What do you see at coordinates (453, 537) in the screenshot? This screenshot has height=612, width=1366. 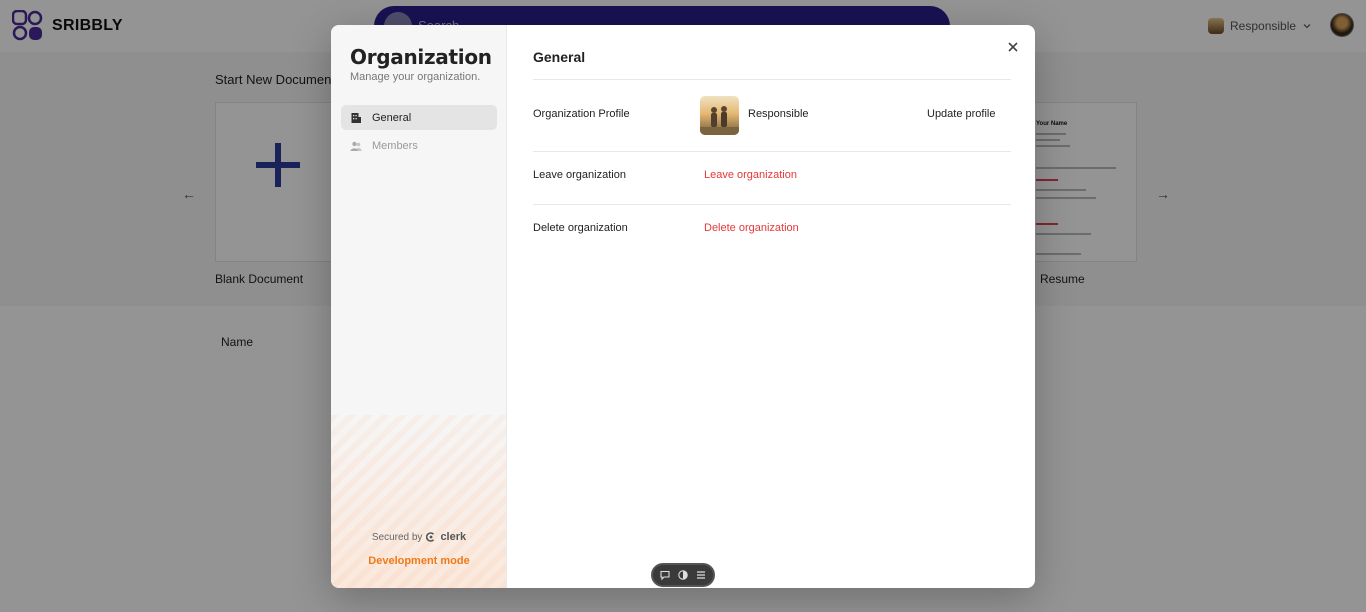 I see `clerk-wordmark: clerk` at bounding box center [453, 537].